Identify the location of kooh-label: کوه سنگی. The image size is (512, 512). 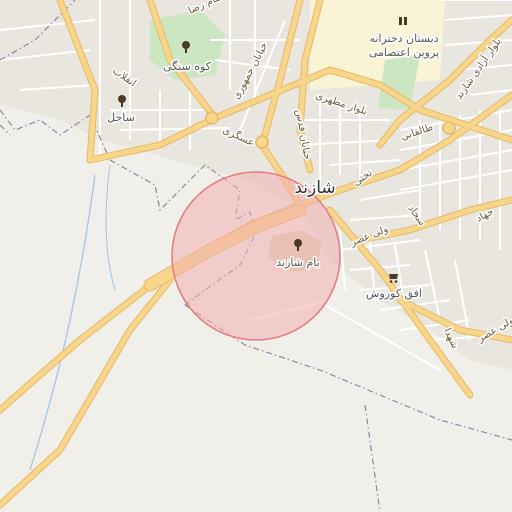
(187, 66).